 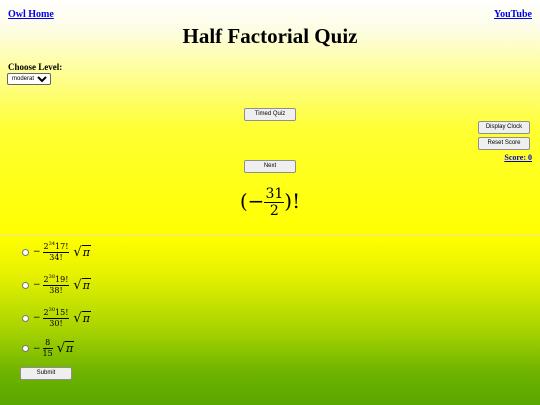 What do you see at coordinates (47, 353) in the screenshot?
I see `answer-denominator: 15` at bounding box center [47, 353].